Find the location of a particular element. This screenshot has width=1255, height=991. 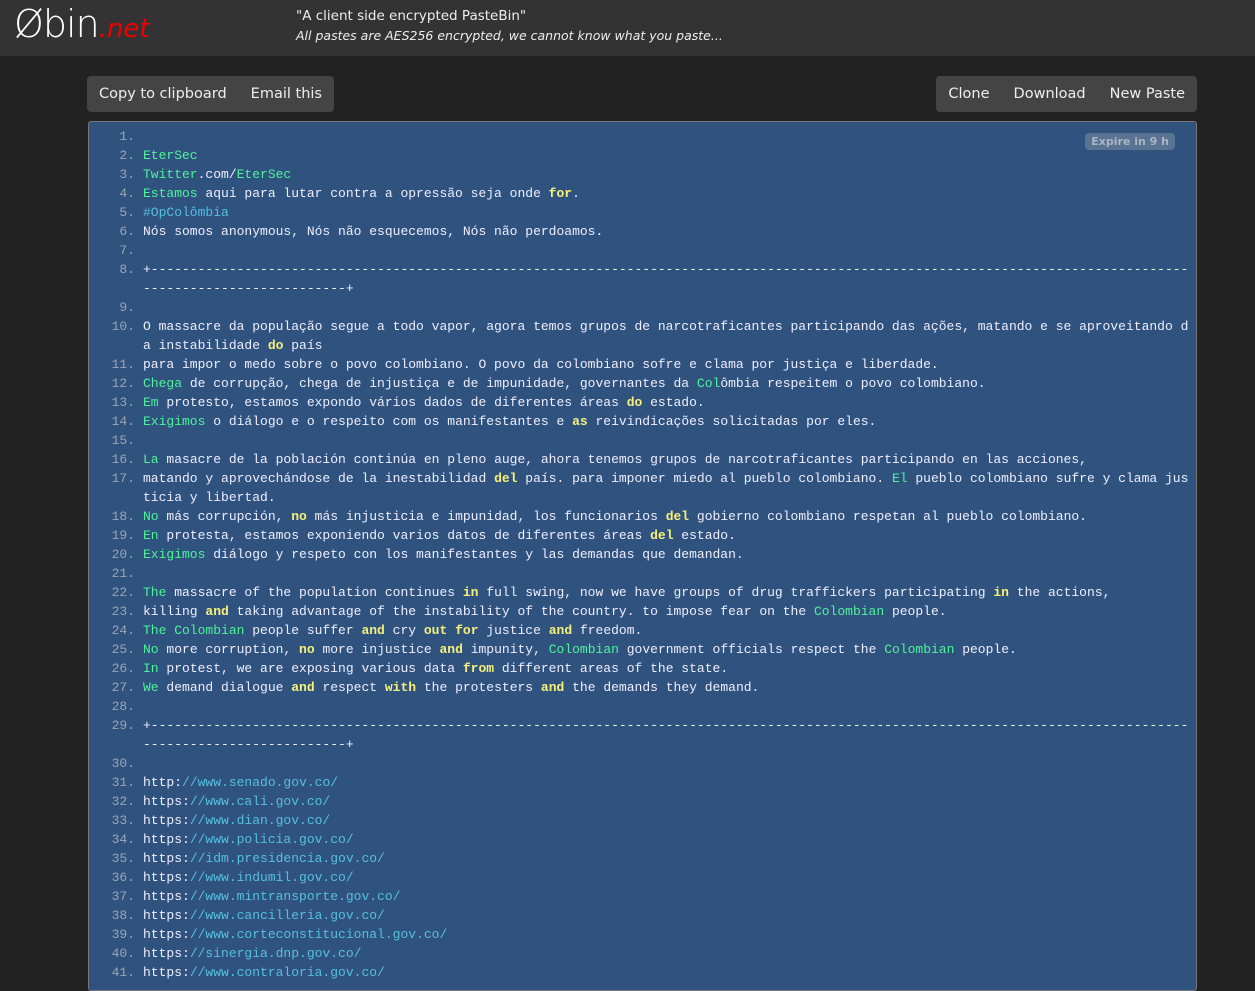

token: do is located at coordinates (634, 402).